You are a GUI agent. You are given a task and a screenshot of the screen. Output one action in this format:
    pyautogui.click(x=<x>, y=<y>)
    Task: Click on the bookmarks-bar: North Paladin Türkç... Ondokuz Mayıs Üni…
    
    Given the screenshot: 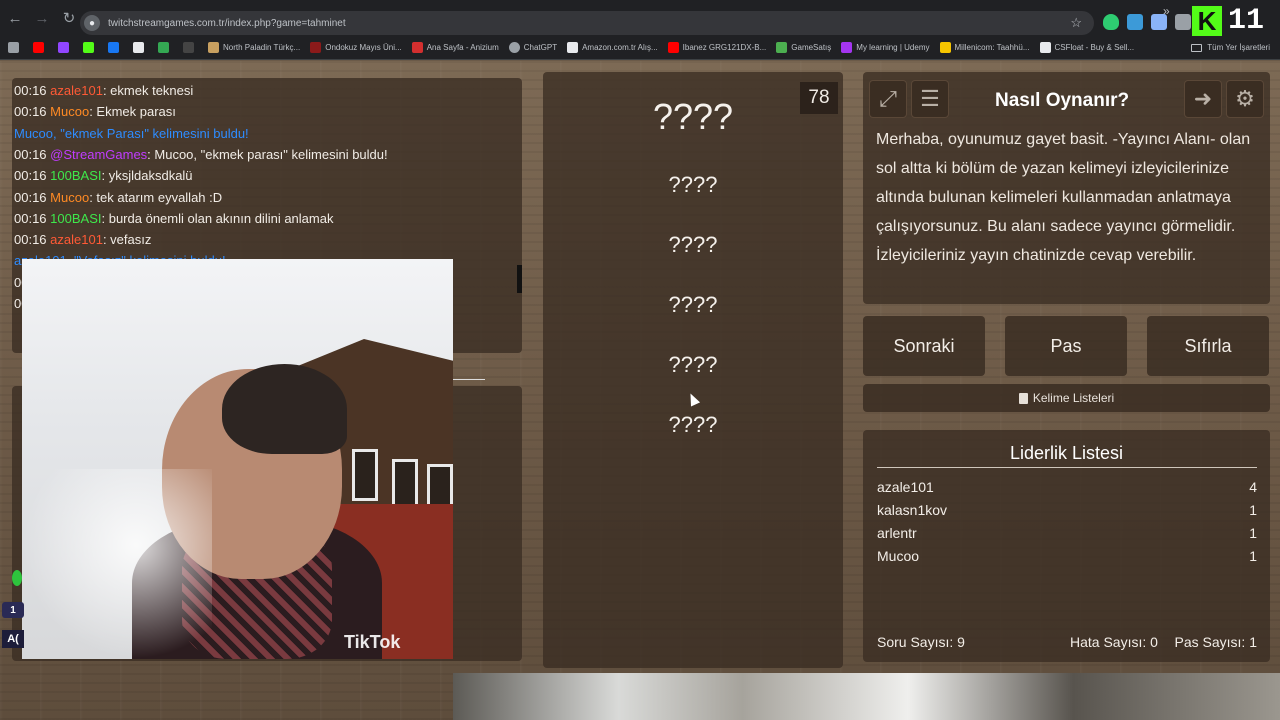 What is the action you would take?
    pyautogui.click(x=640, y=48)
    